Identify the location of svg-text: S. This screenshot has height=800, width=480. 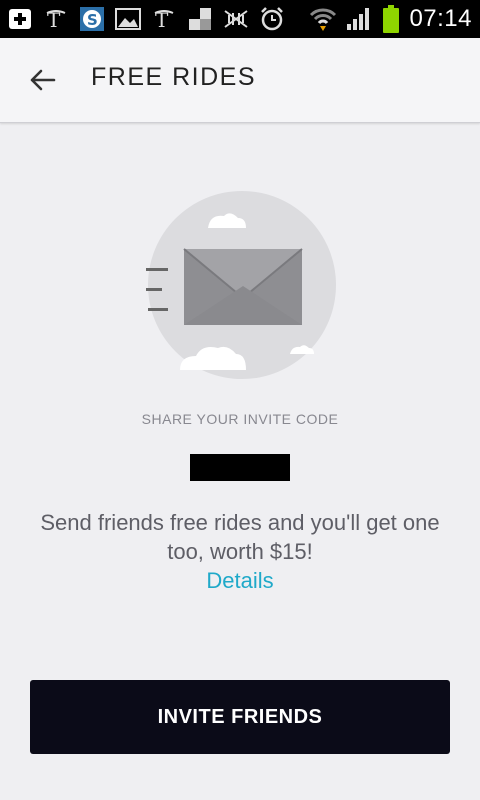
(92, 20).